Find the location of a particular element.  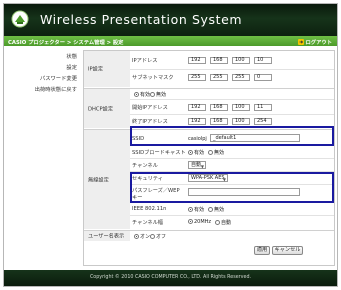

breadcrumb: CASIO プロジェクター > システム管理 > 設定 is located at coordinates (66, 42).